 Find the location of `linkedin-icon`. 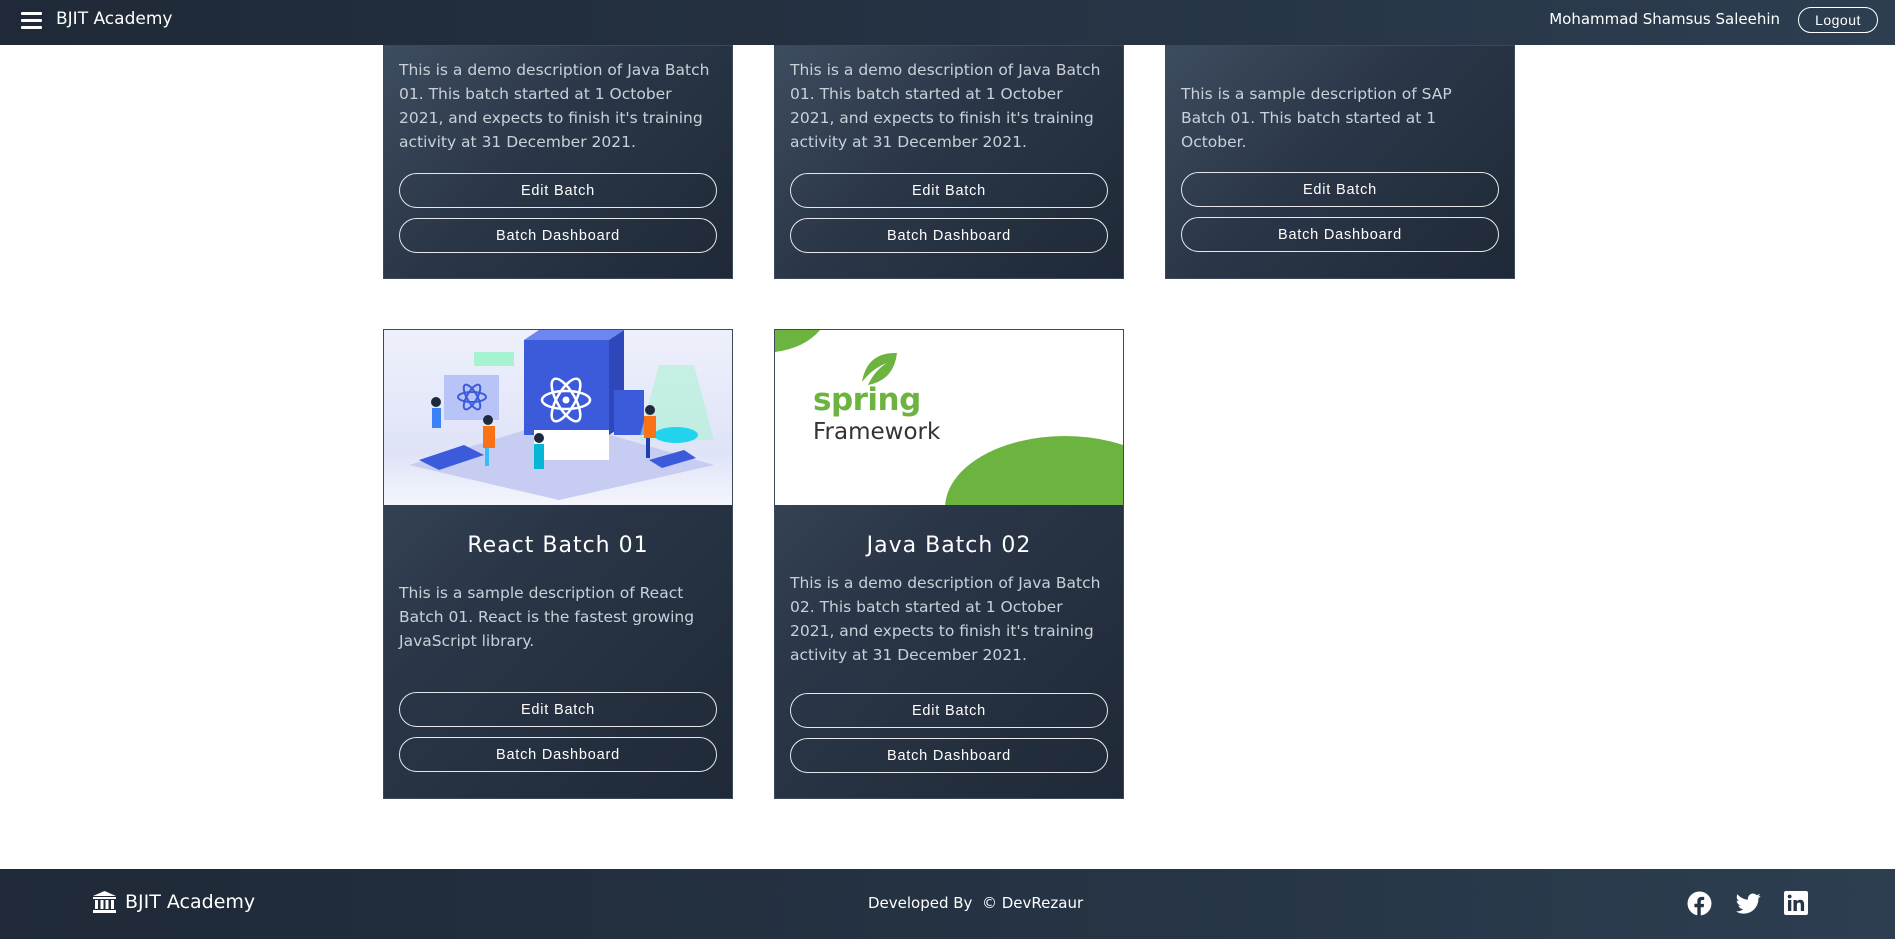

linkedin-icon is located at coordinates (1796, 903).